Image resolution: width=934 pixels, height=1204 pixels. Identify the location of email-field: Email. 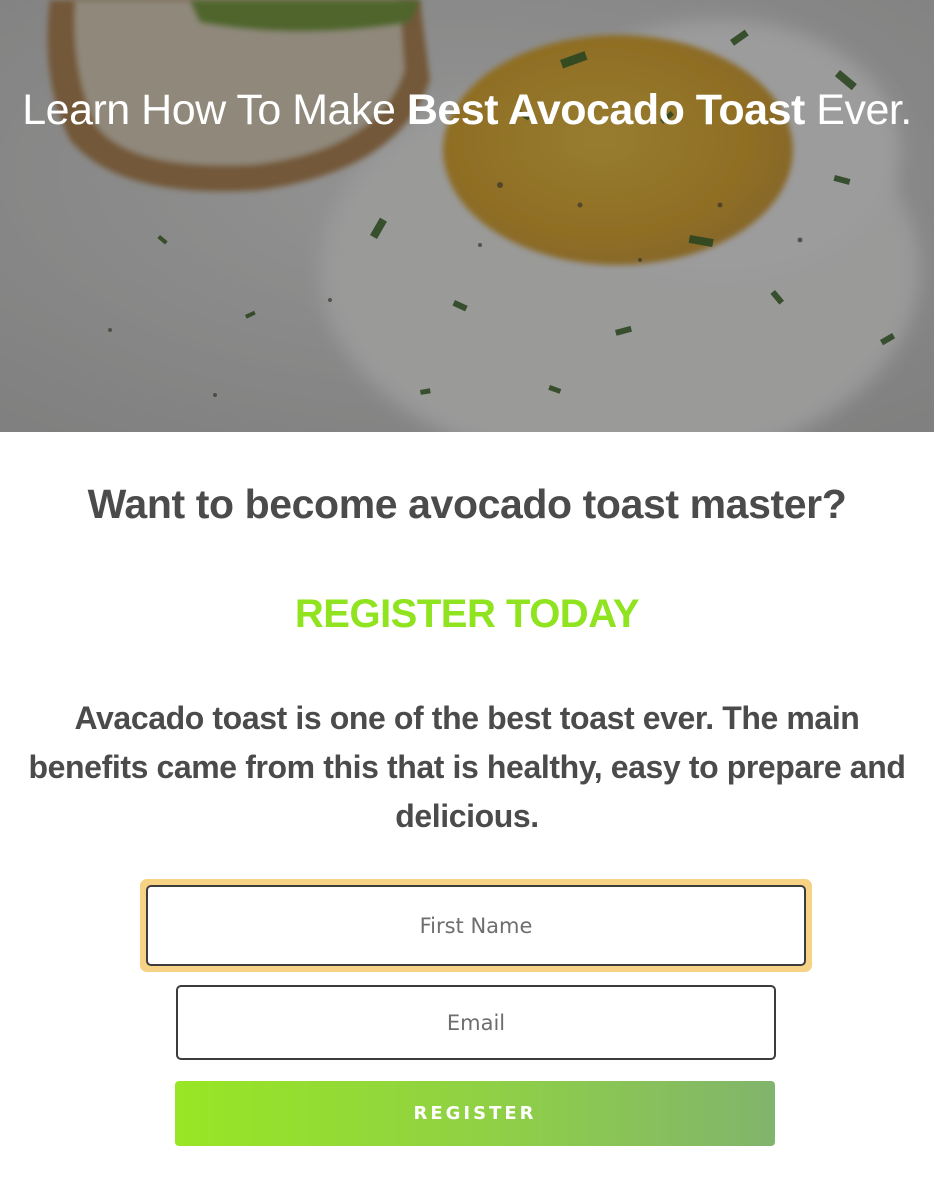
(476, 1022).